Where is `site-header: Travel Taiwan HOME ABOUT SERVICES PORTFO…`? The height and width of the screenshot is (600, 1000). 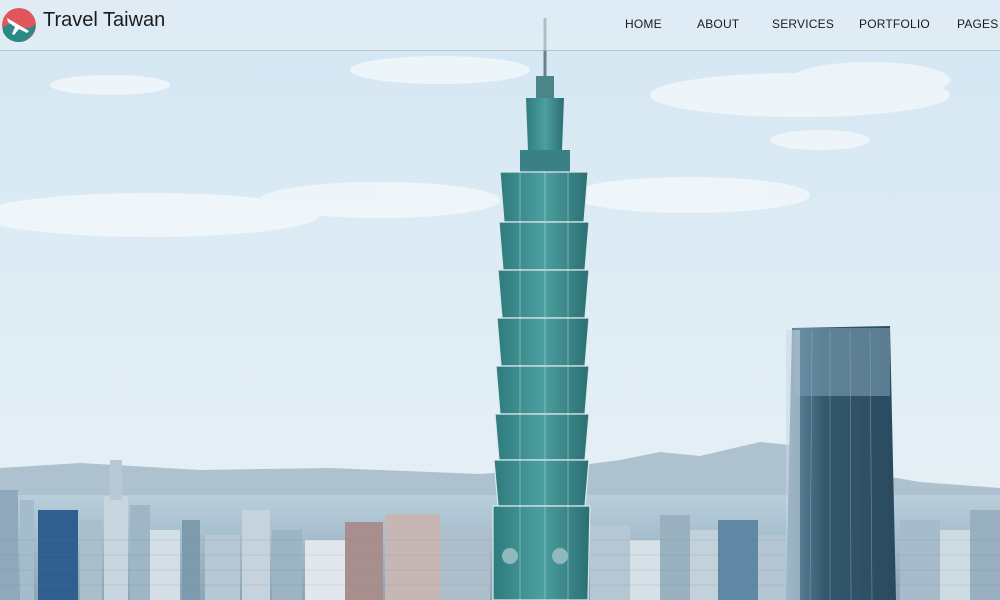 site-header: Travel Taiwan HOME ABOUT SERVICES PORTFO… is located at coordinates (500, 25).